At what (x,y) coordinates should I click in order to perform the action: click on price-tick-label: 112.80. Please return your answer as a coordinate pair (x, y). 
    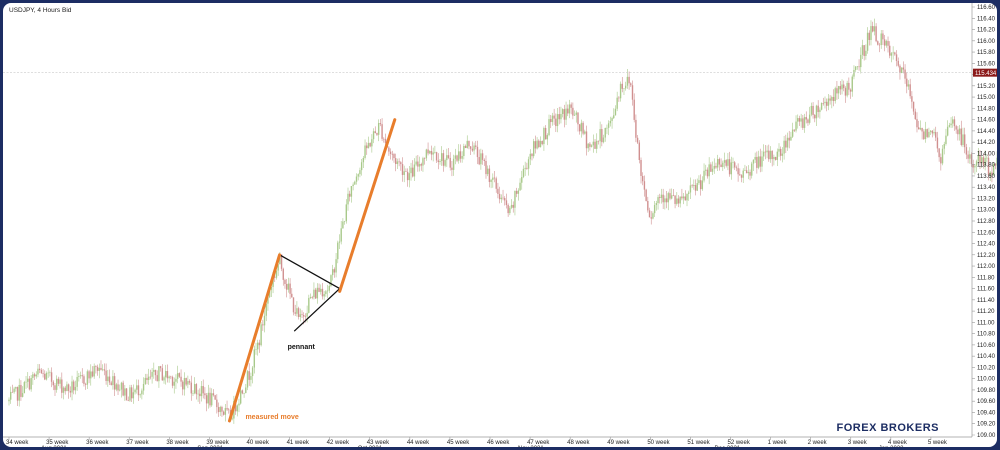
    Looking at the image, I should click on (986, 222).